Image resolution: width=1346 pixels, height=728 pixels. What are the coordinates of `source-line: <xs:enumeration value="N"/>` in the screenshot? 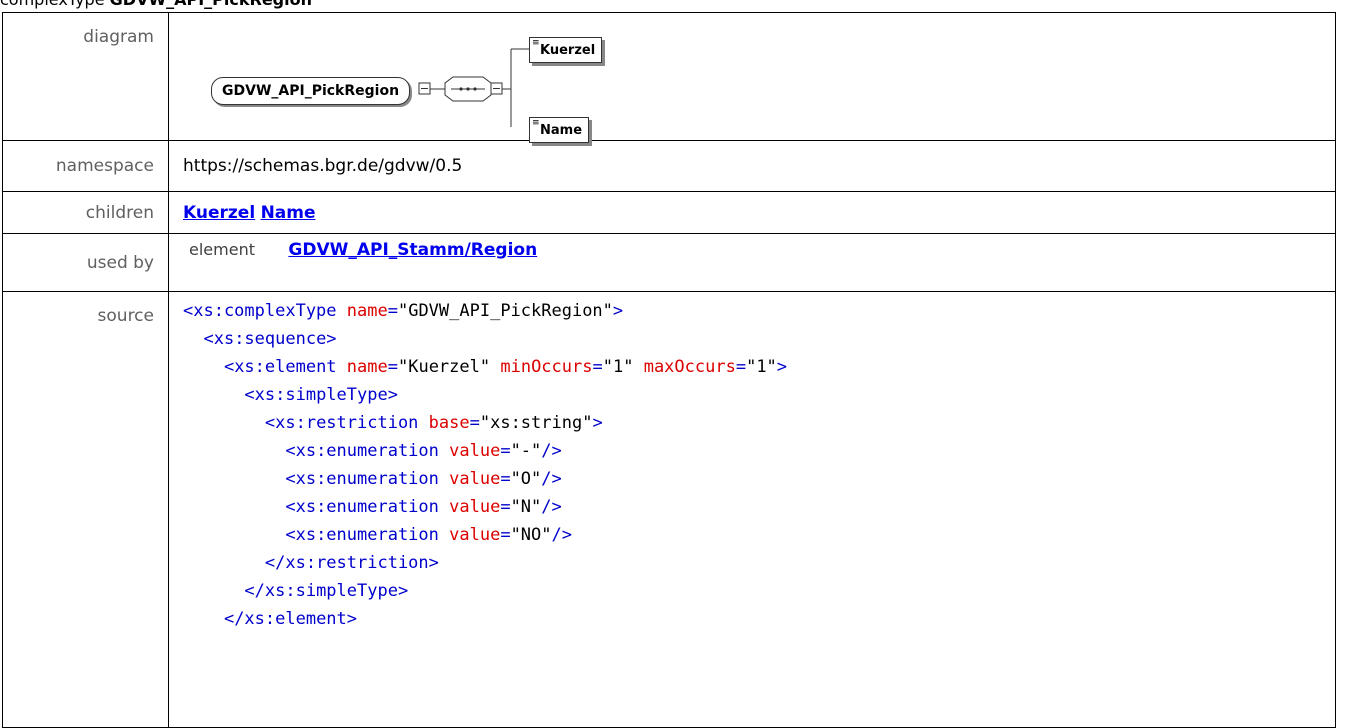 It's located at (758, 507).